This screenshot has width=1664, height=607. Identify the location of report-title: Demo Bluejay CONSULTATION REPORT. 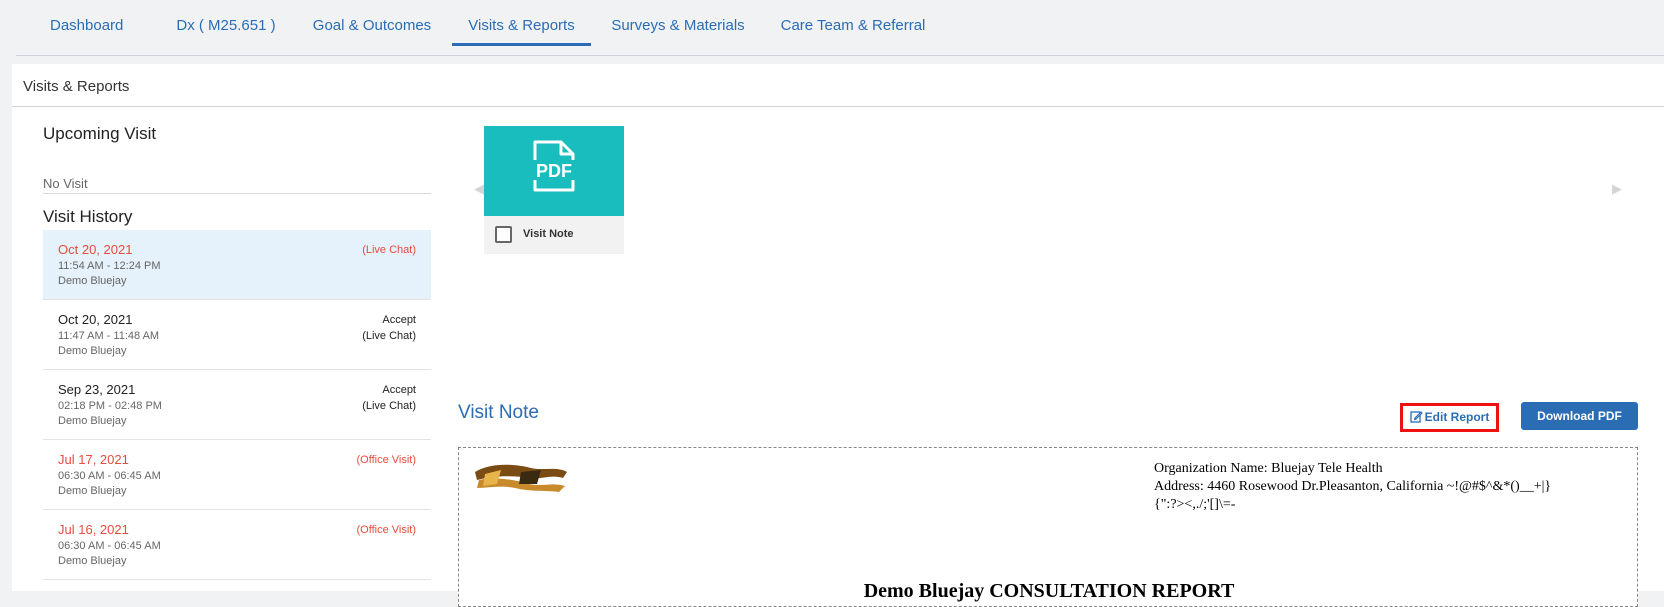
(1049, 591).